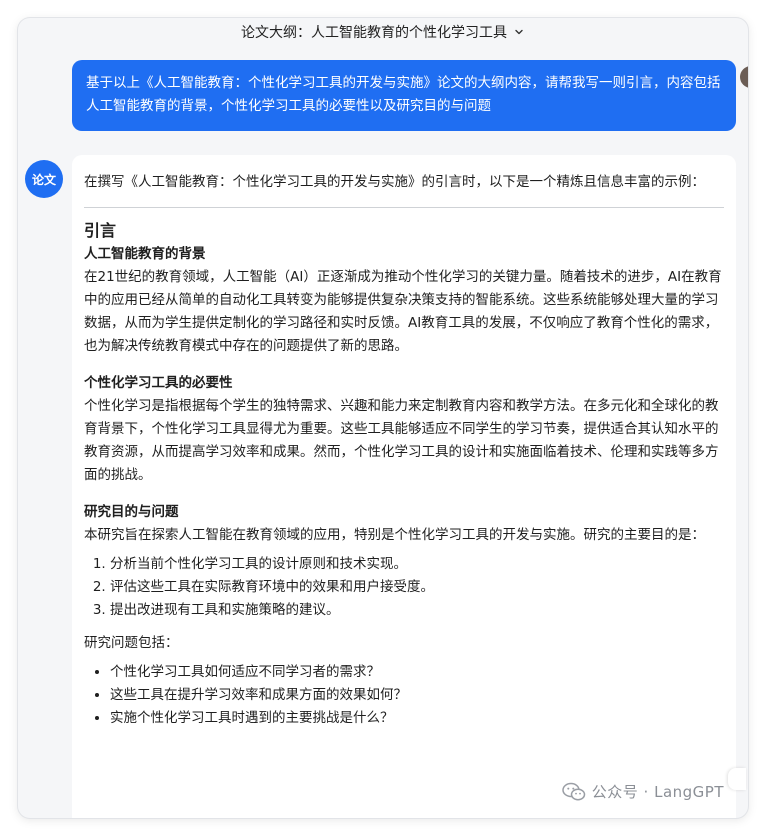  What do you see at coordinates (131, 512) in the screenshot?
I see `purpose-heading: 研究目的与问题` at bounding box center [131, 512].